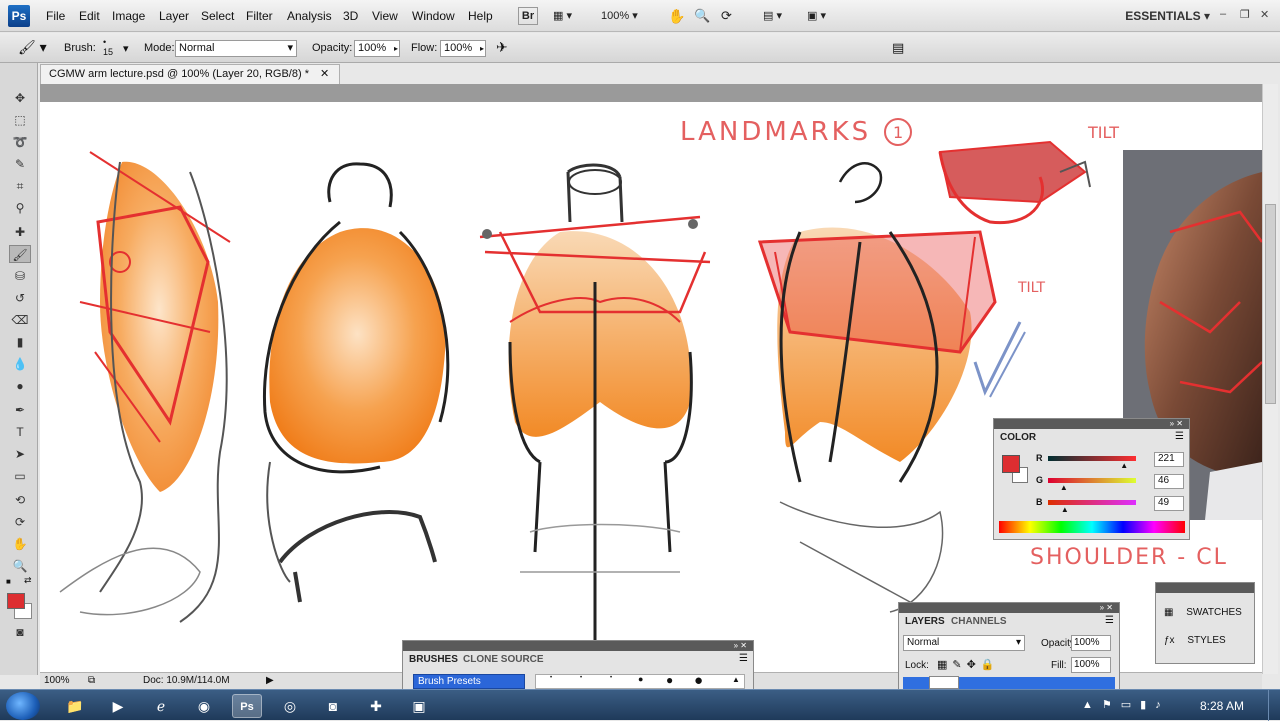  What do you see at coordinates (20, 254) in the screenshot?
I see `brush-tool-icon: 🖌` at bounding box center [20, 254].